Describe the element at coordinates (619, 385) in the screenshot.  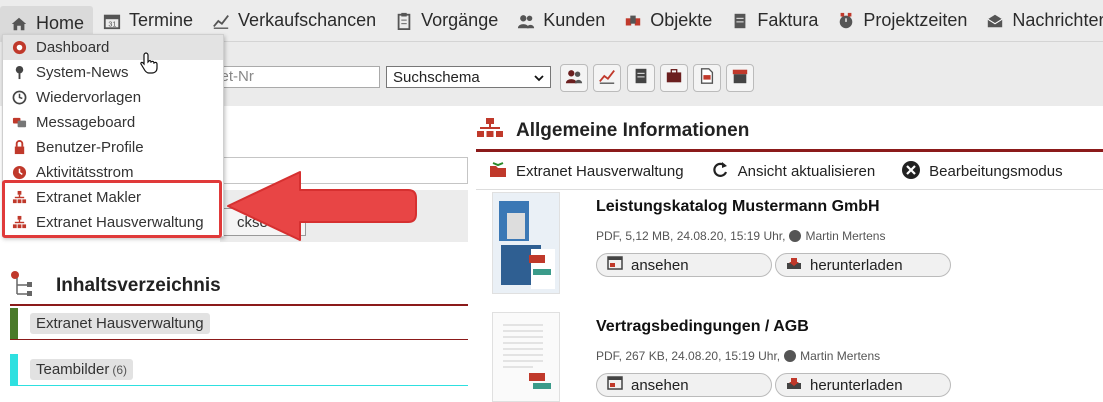
I see `view-icon` at that location.